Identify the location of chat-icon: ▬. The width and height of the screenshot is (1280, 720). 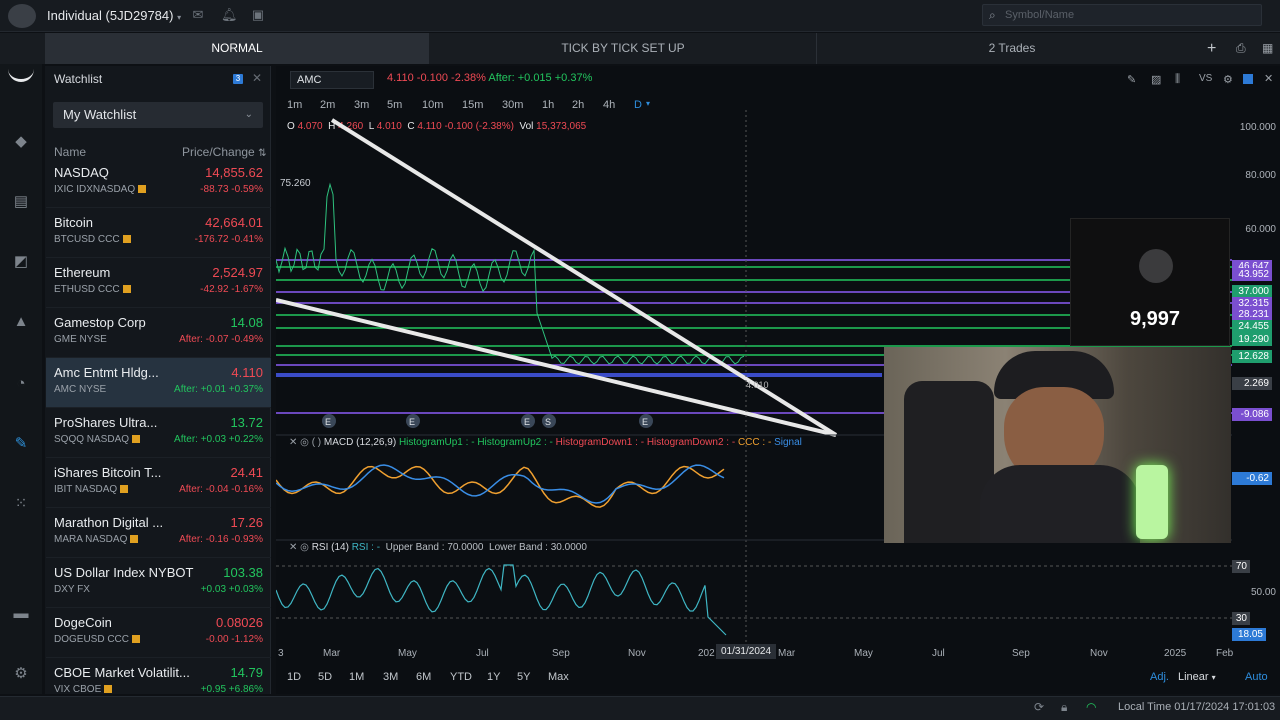
(21, 614).